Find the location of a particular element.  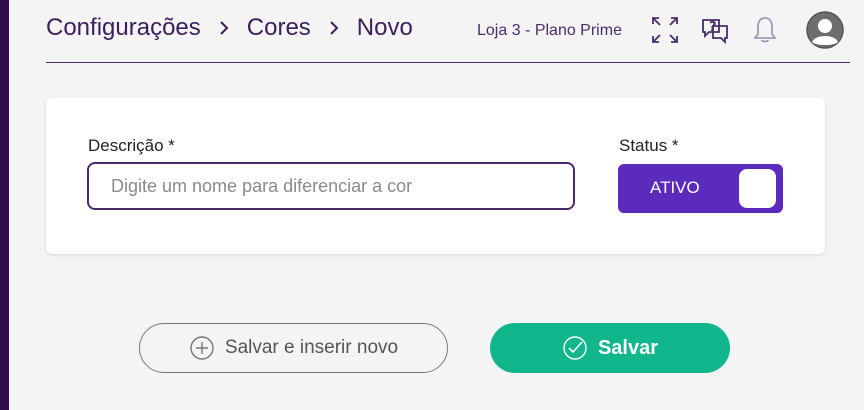

expand-icon is located at coordinates (665, 30).